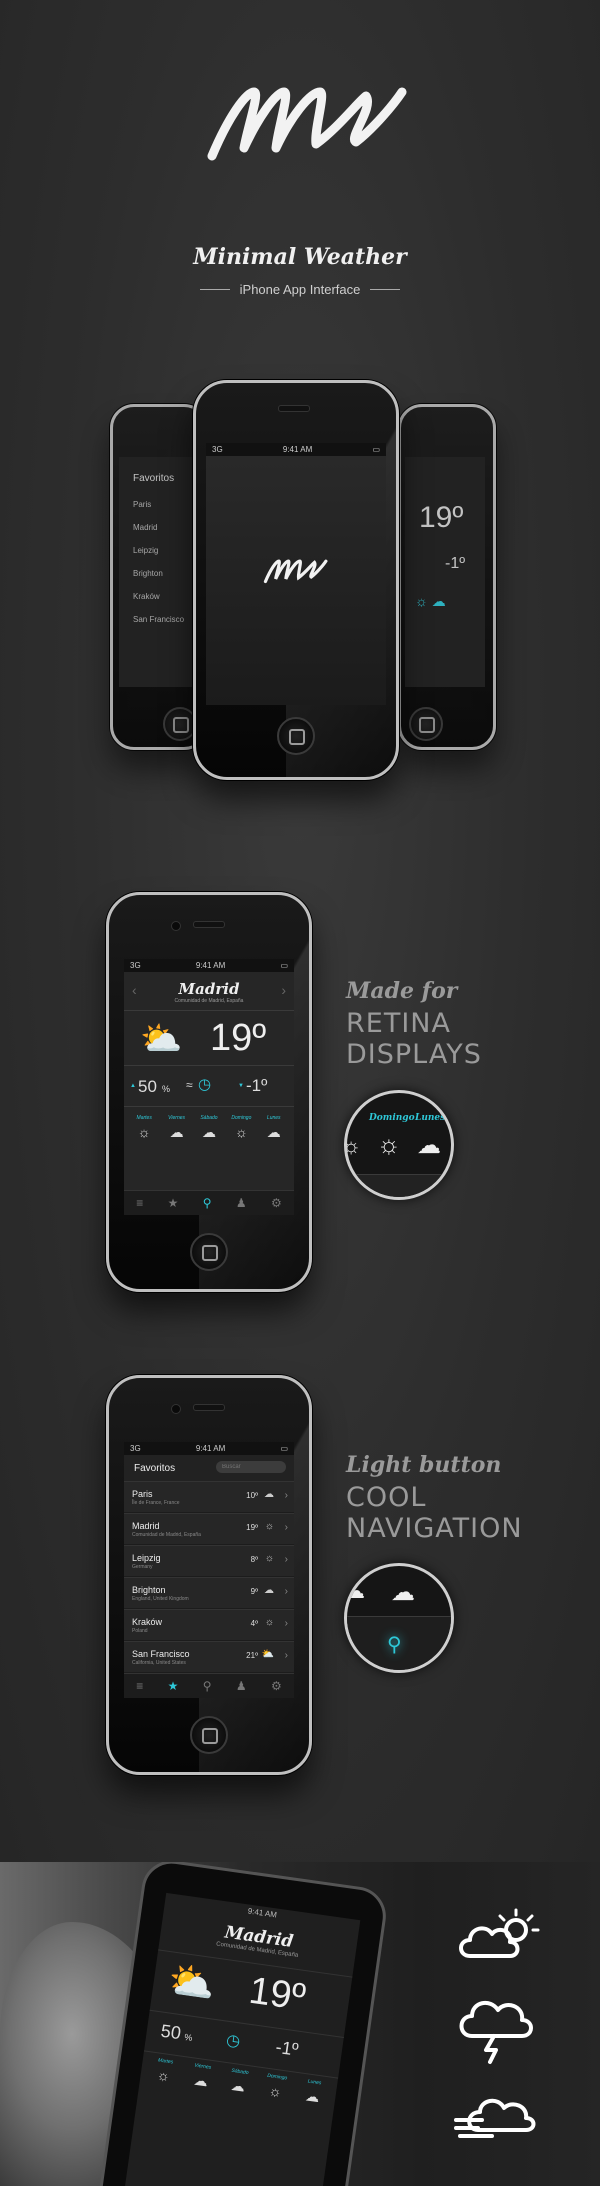 Image resolution: width=600 pixels, height=2186 pixels. I want to click on forecast-day-label: Lunes, so click(273, 1118).